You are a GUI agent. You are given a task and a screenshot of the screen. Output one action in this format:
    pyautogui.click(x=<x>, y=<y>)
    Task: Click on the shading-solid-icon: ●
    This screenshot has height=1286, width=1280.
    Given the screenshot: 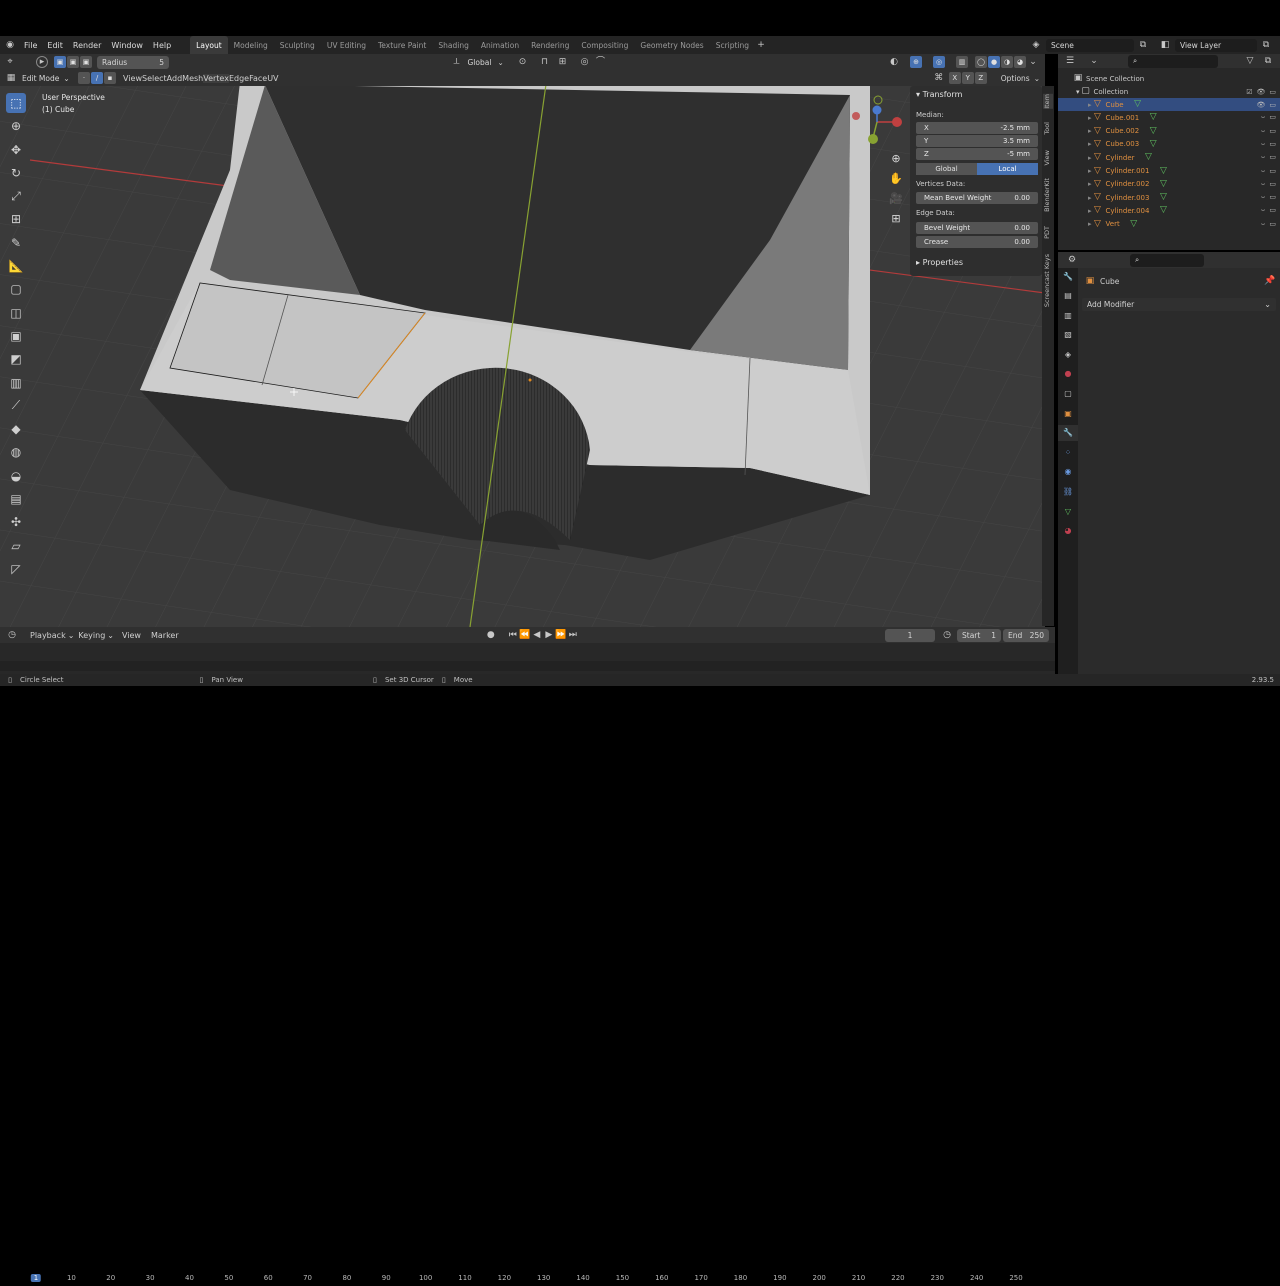 What is the action you would take?
    pyautogui.click(x=994, y=62)
    